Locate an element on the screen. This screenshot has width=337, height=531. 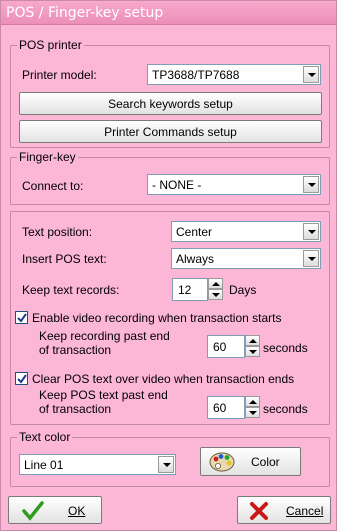
insert-pos-text-select: Always is located at coordinates (246, 258).